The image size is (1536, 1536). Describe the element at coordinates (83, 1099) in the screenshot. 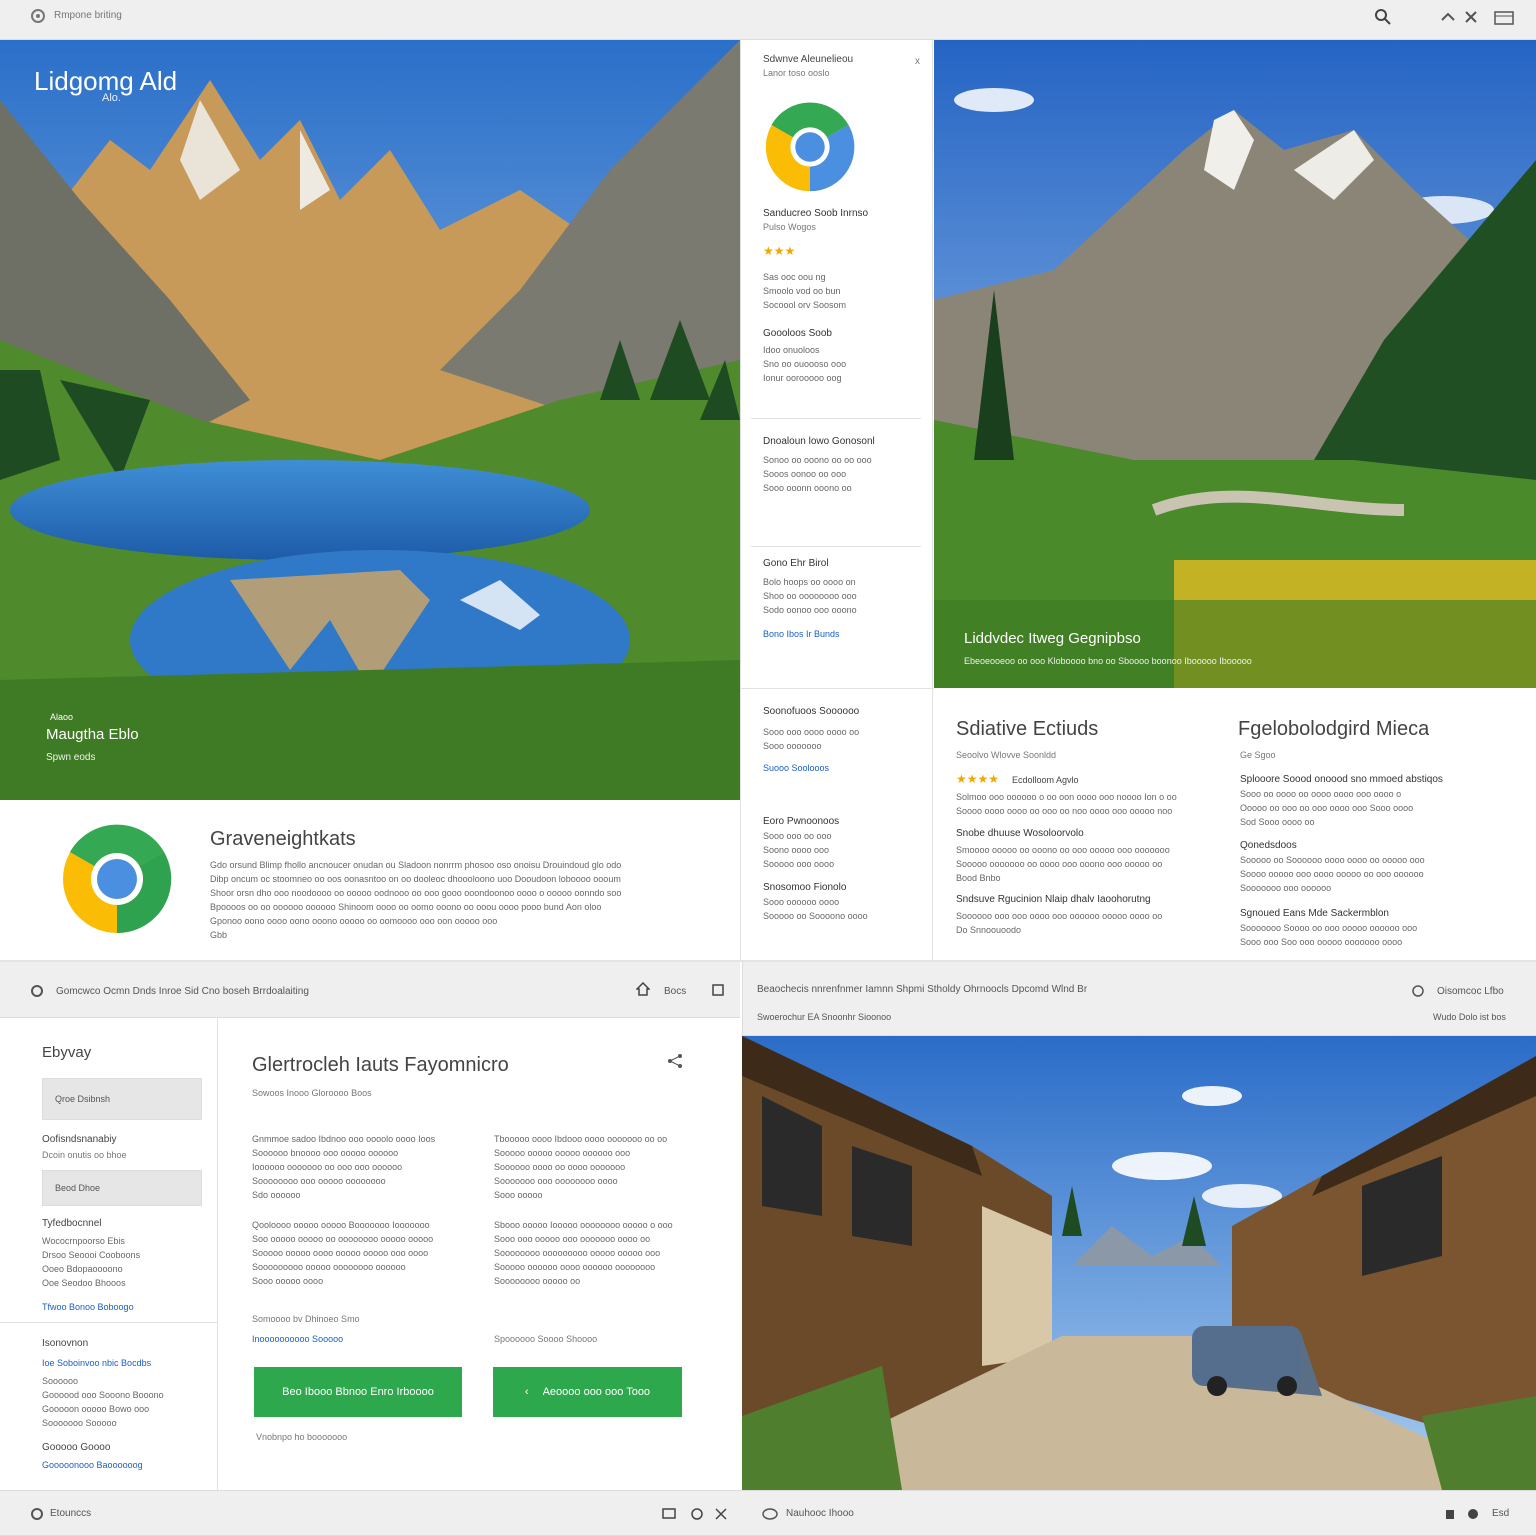

I see `bl-sidebar-chip-label: Qroe Dsibnsh` at that location.